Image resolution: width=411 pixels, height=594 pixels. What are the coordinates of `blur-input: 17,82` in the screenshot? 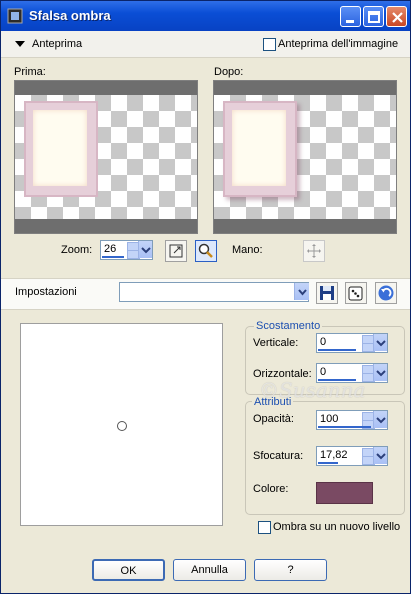 It's located at (352, 456).